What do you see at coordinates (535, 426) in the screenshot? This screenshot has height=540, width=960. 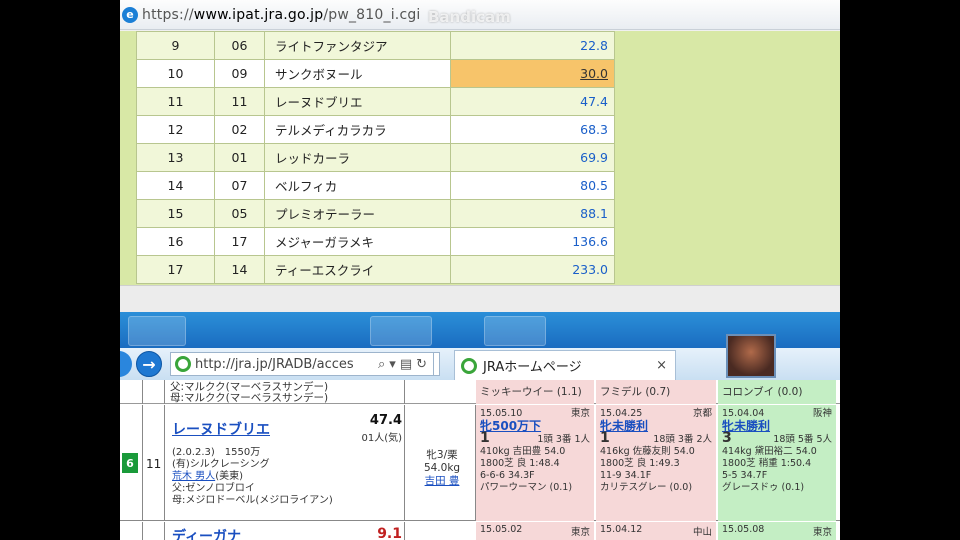 I see `race-name-link: 牝500万下` at bounding box center [535, 426].